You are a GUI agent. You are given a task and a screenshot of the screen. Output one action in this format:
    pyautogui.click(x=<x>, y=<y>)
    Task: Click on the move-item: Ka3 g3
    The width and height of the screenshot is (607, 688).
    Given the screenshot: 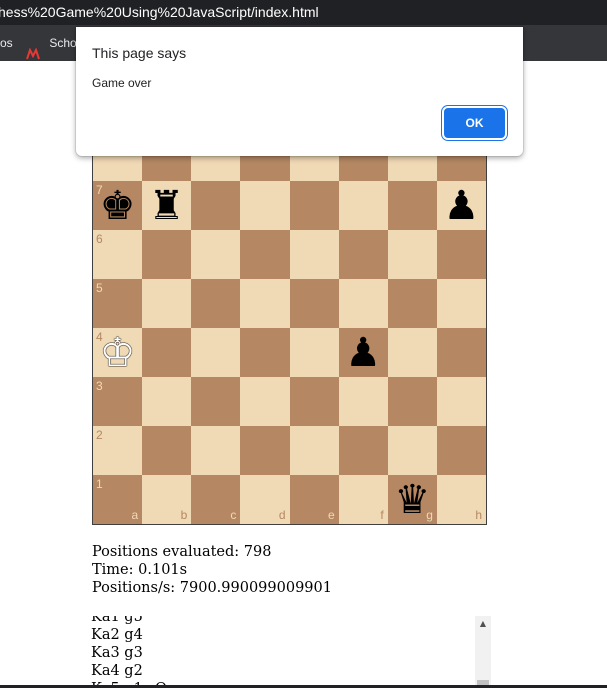 What is the action you would take?
    pyautogui.click(x=117, y=653)
    